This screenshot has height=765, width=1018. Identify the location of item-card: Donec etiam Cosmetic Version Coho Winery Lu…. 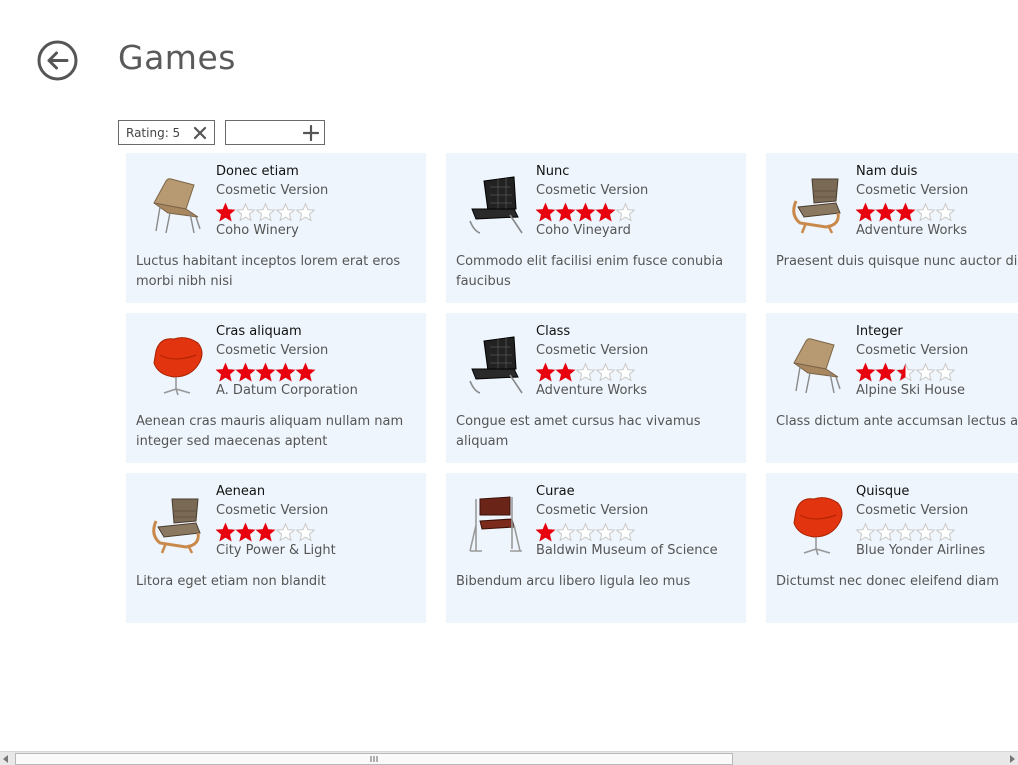
(276, 228).